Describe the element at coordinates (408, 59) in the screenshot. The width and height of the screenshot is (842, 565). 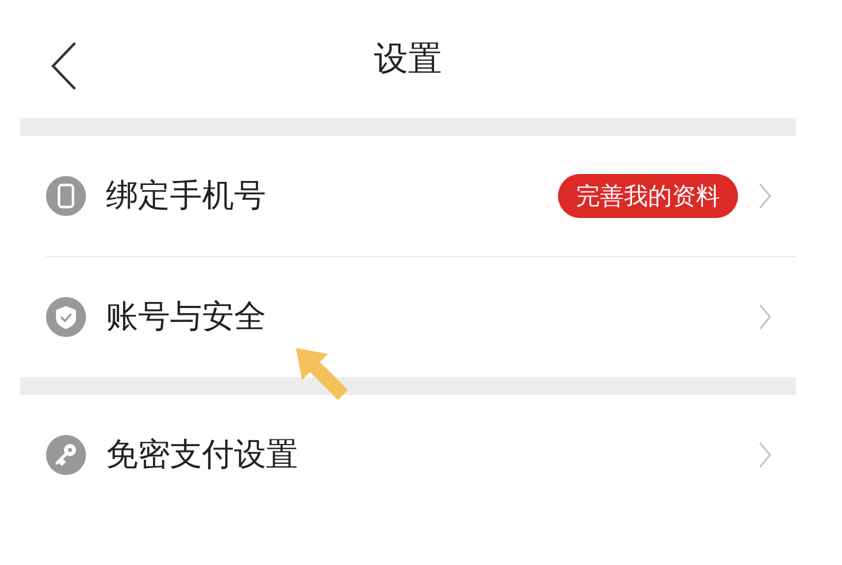
I see `page-title: 设置` at that location.